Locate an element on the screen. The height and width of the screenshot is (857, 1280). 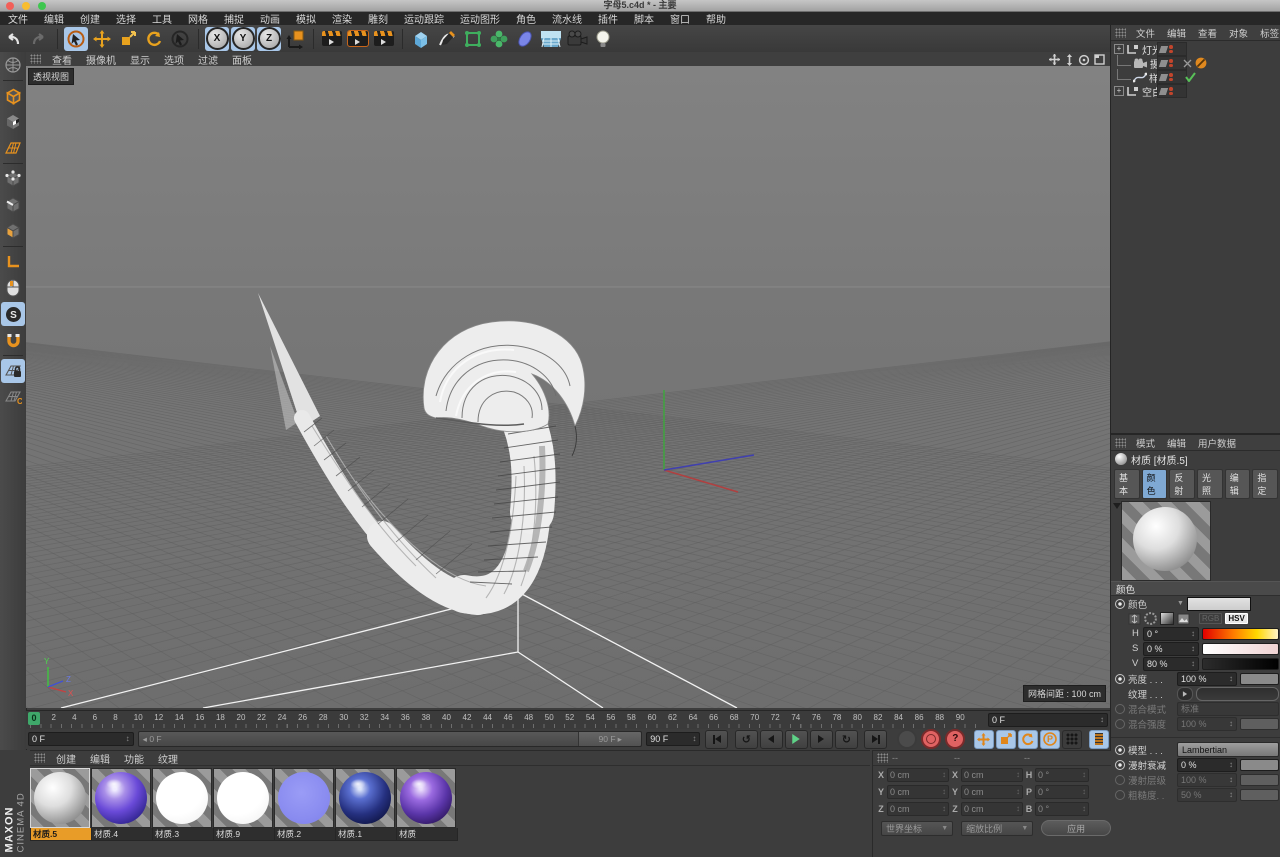
rot-b-field: 0 ° ↕ is located at coordinates (1062, 808).